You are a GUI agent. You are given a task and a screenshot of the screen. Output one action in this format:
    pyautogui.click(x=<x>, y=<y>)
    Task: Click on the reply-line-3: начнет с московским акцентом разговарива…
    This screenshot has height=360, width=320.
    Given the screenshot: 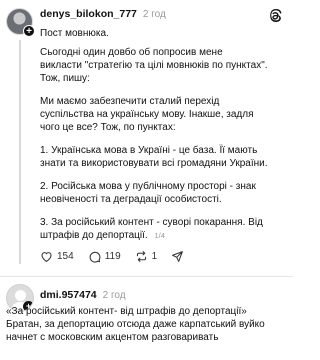 What is the action you would take?
    pyautogui.click(x=112, y=337)
    